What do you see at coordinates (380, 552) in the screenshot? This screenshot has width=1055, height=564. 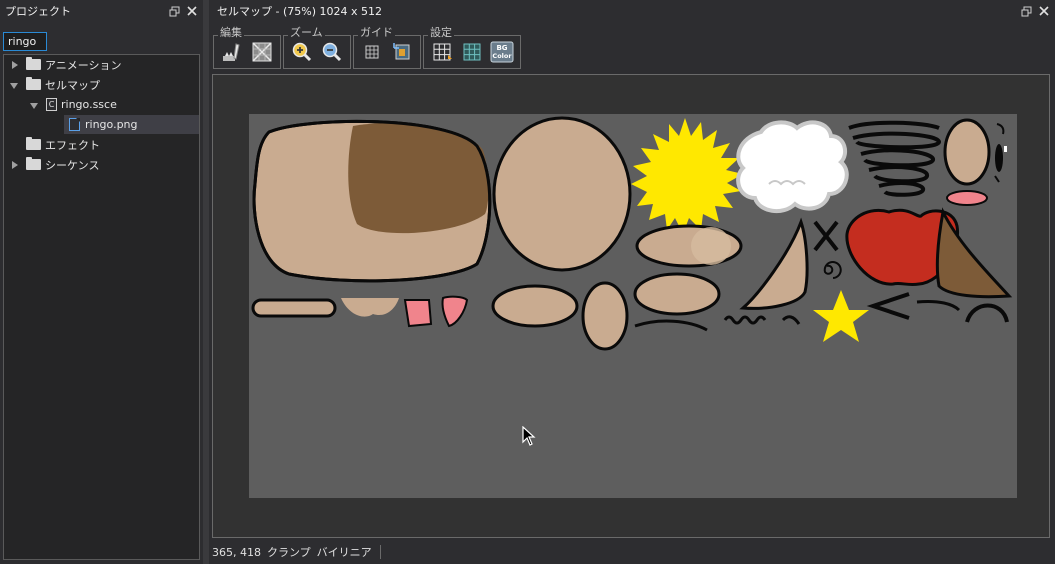 I see `status-divider` at bounding box center [380, 552].